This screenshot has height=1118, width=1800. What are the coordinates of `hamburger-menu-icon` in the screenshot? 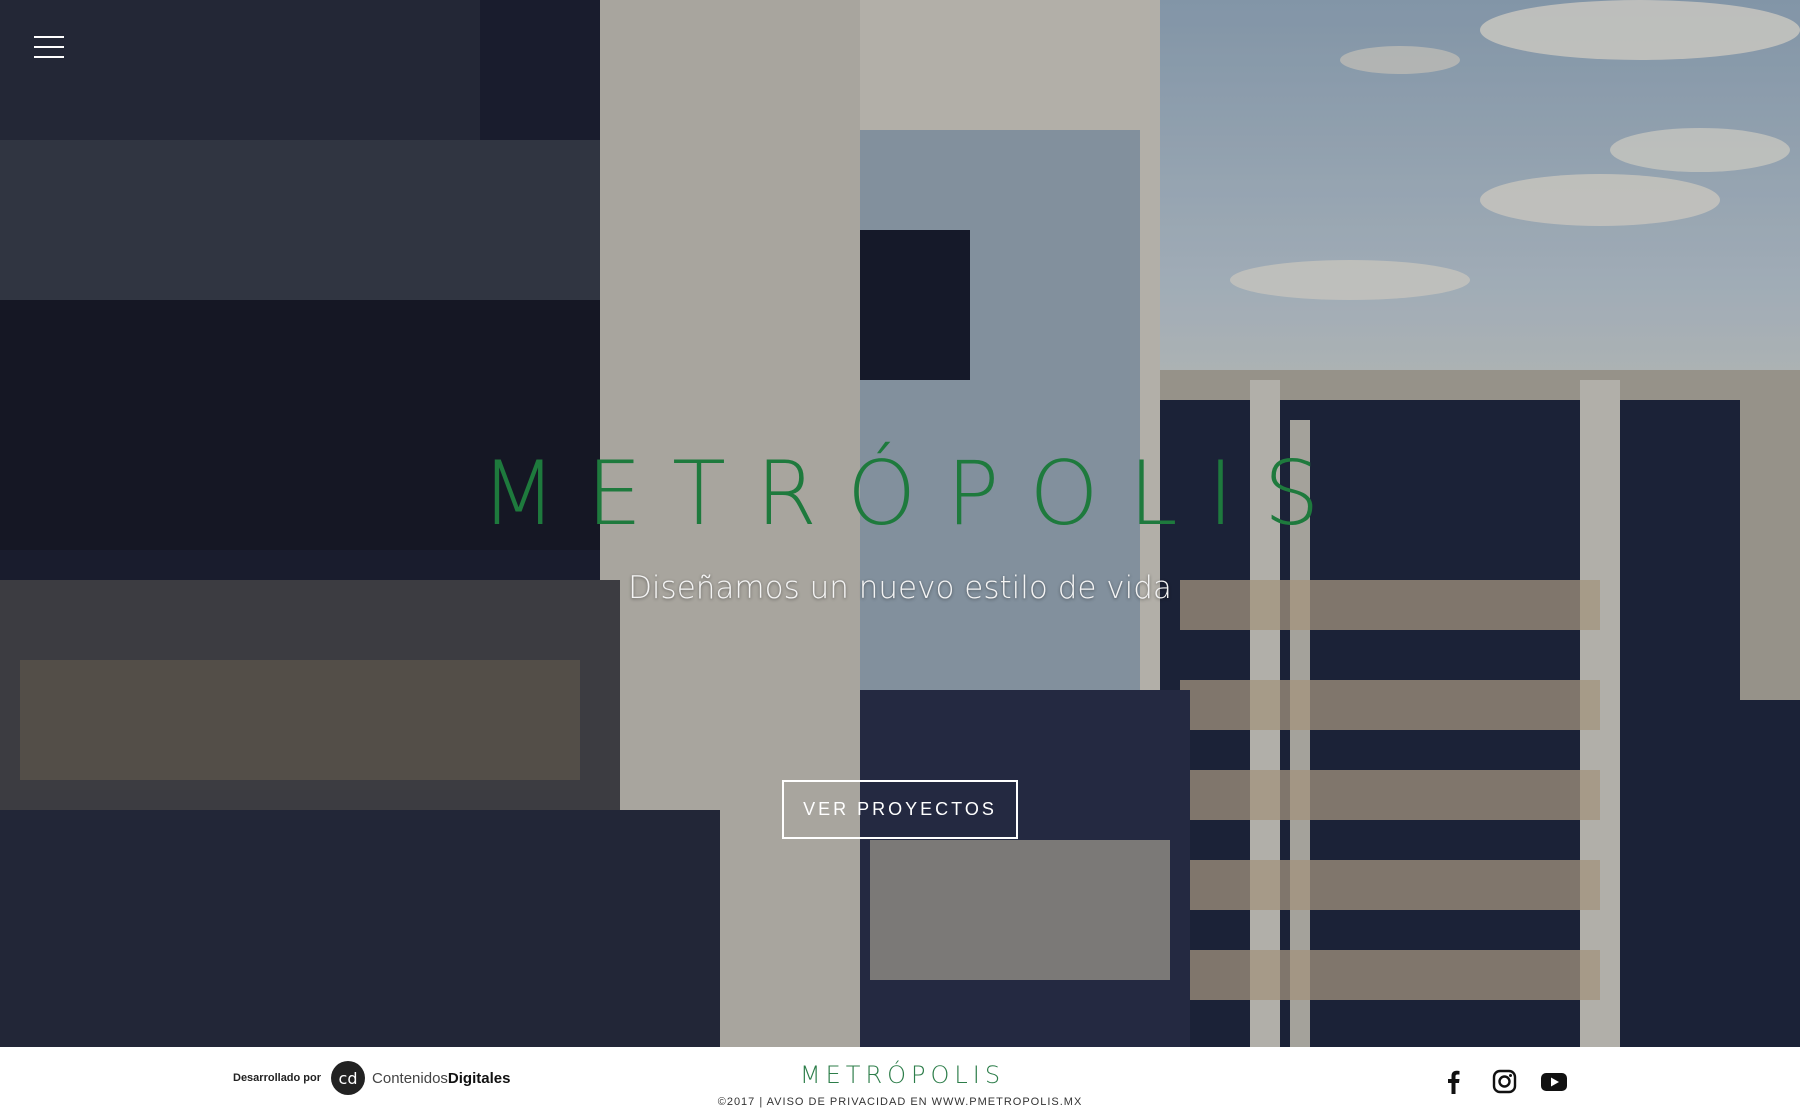 It's located at (49, 48).